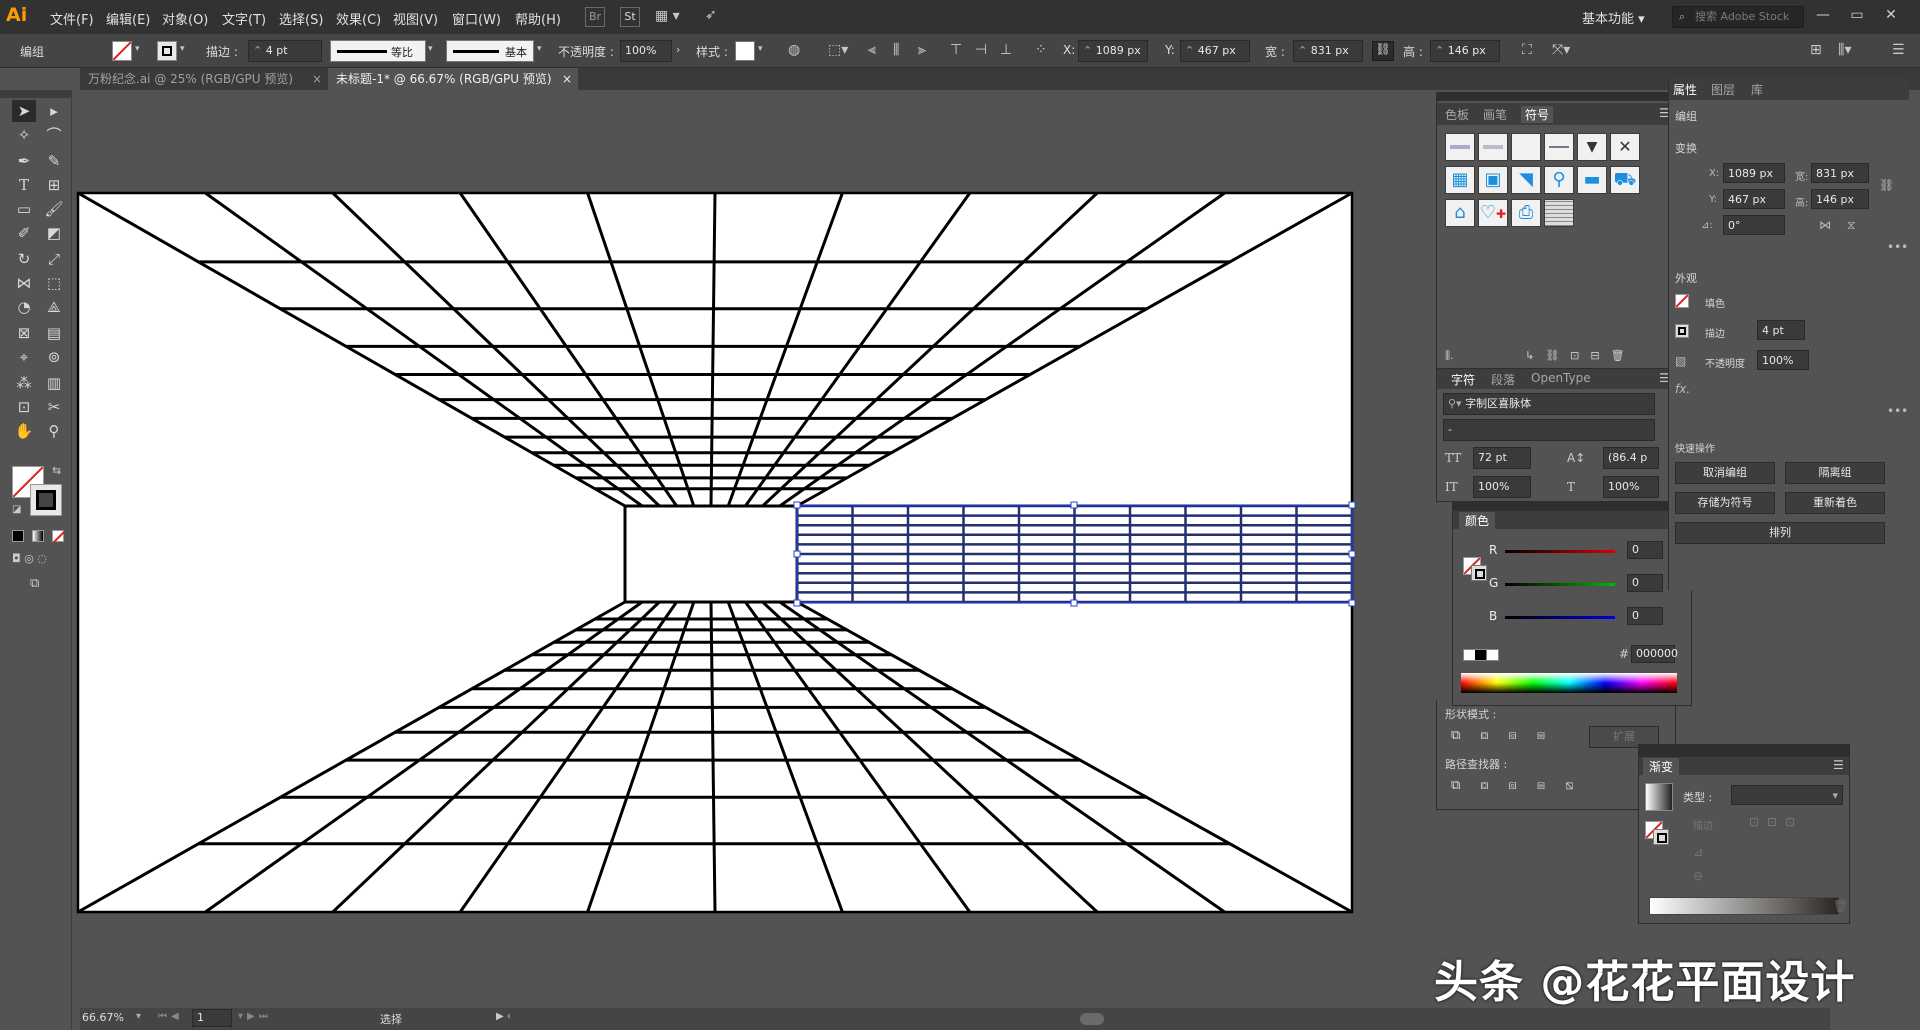  I want to click on angle-field: 0°, so click(1754, 225).